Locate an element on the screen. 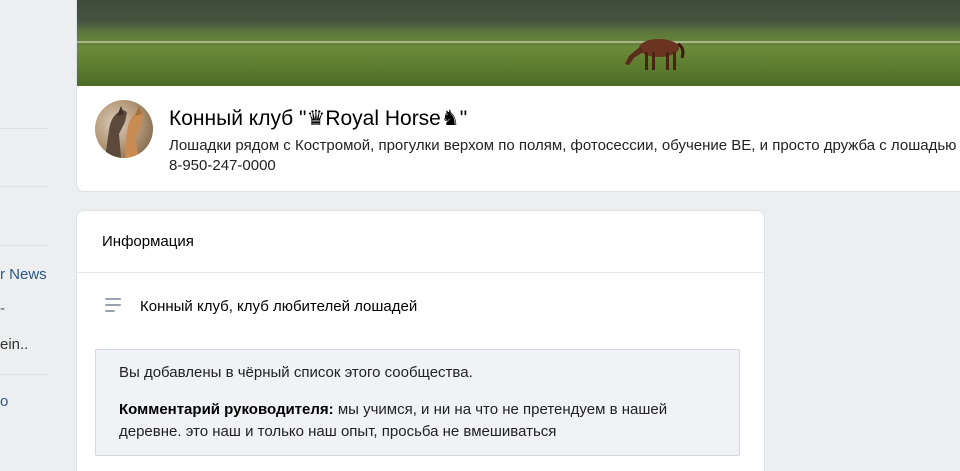  cover-field is located at coordinates (518, 66).